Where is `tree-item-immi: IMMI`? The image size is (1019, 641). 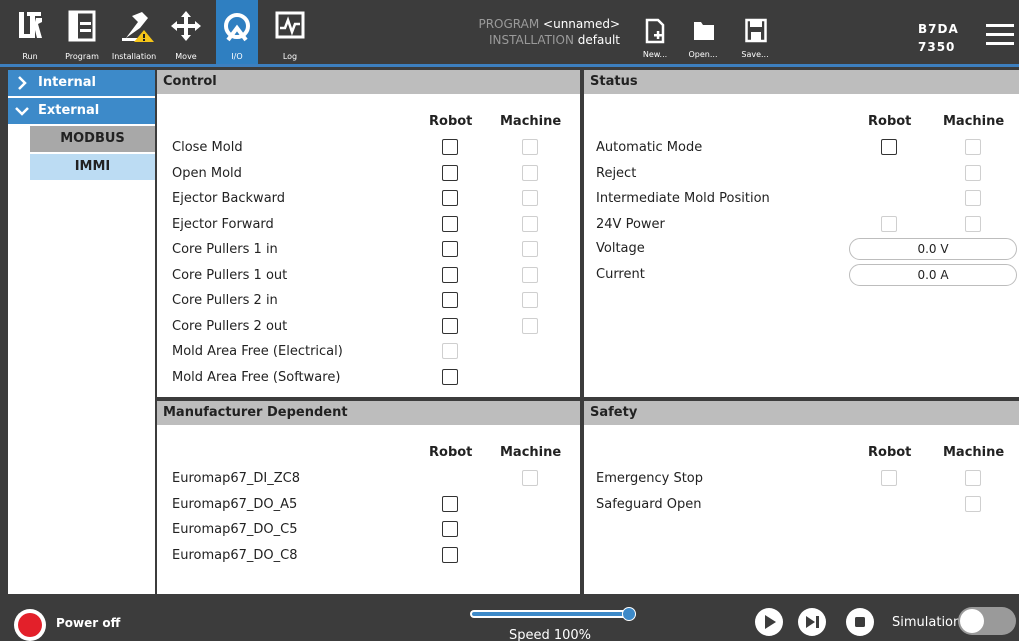 tree-item-immi: IMMI is located at coordinates (92, 167).